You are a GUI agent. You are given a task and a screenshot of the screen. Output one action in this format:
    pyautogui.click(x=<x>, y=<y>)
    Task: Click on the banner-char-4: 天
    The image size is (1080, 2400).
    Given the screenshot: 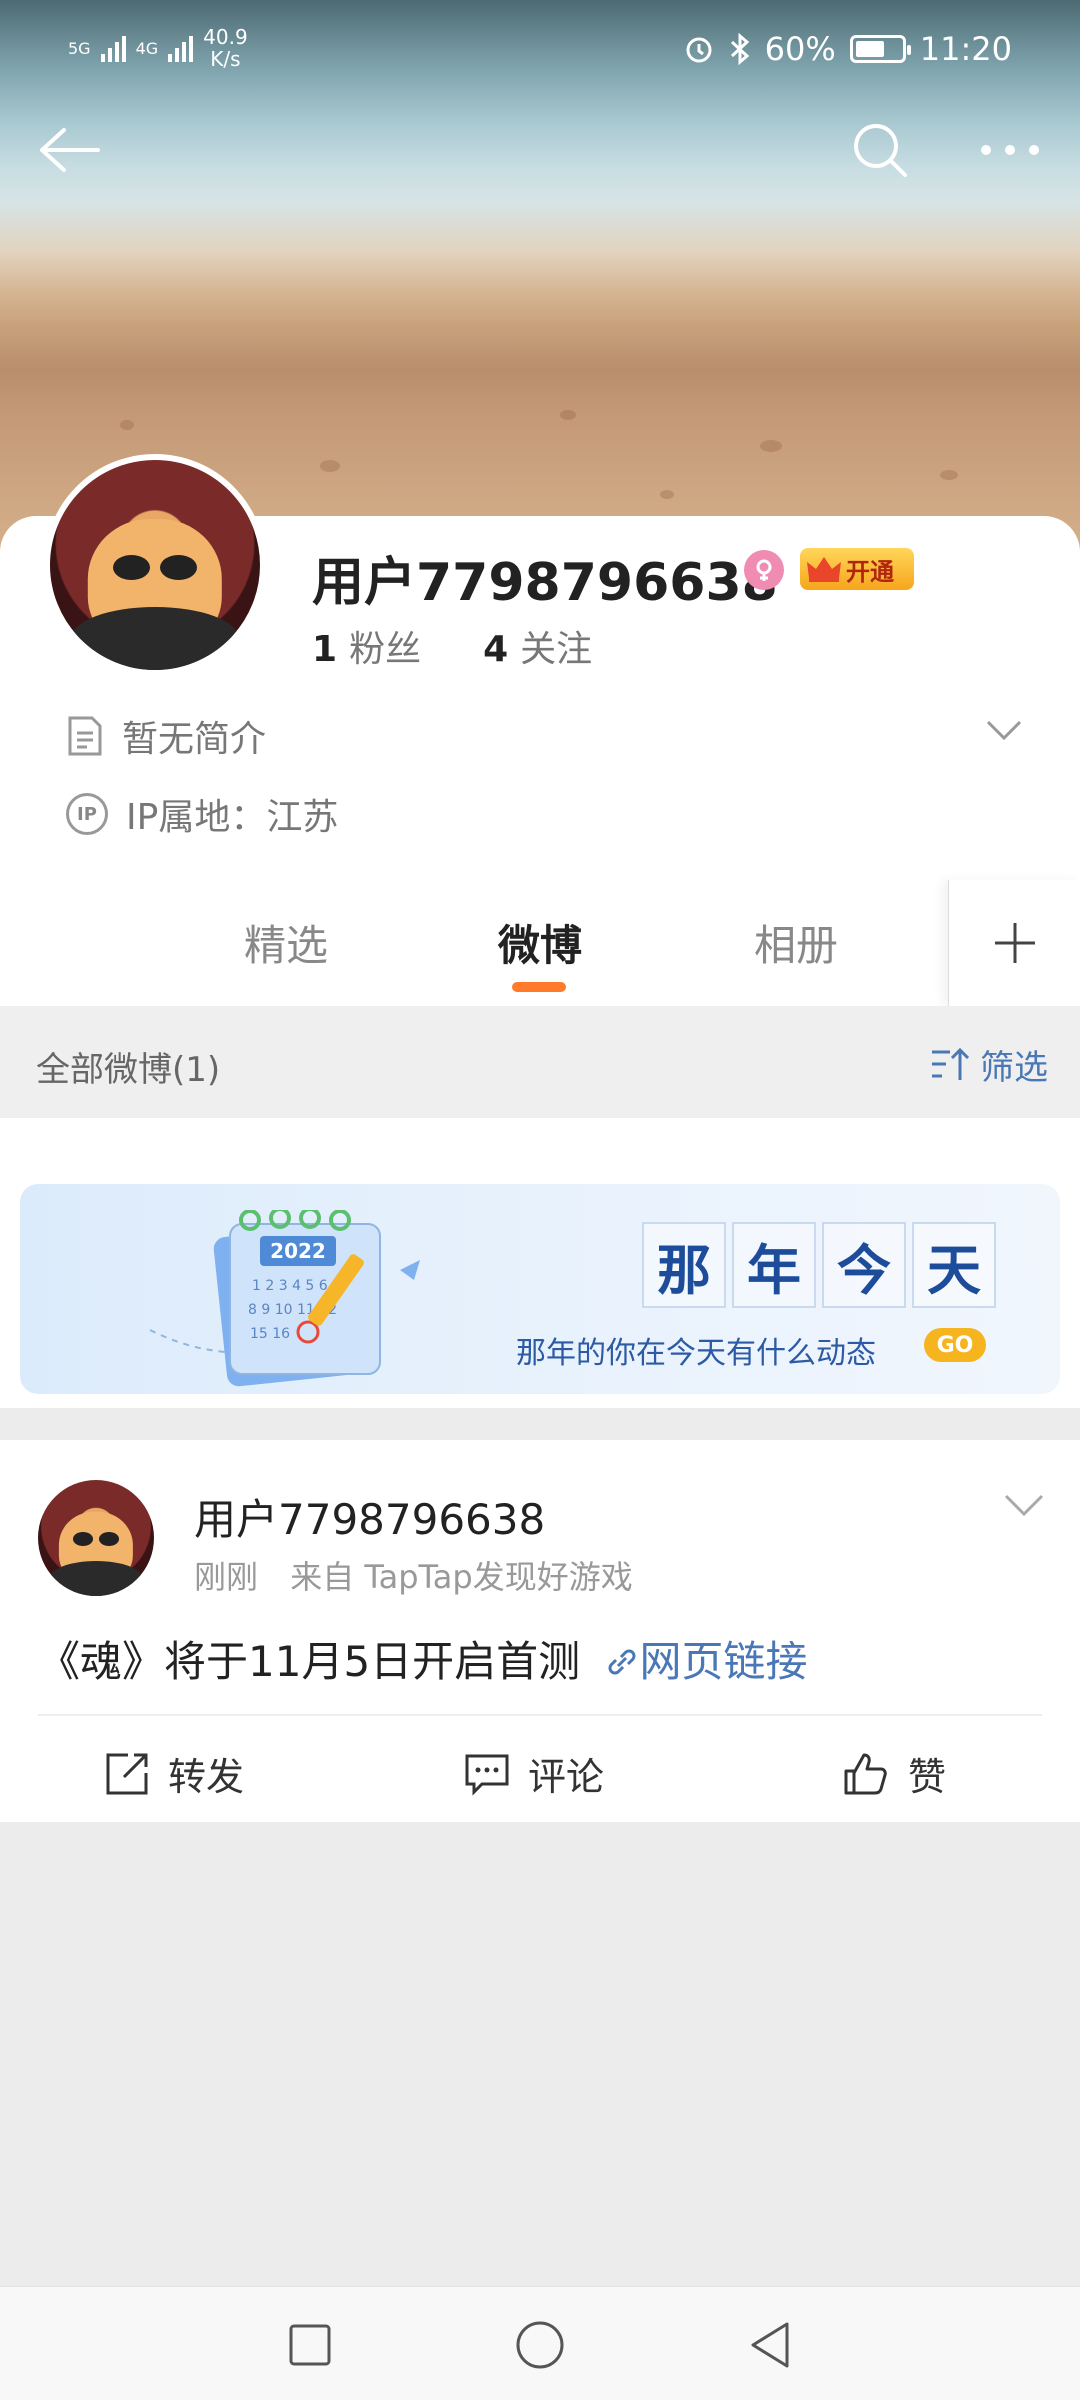 What is the action you would take?
    pyautogui.click(x=954, y=1265)
    